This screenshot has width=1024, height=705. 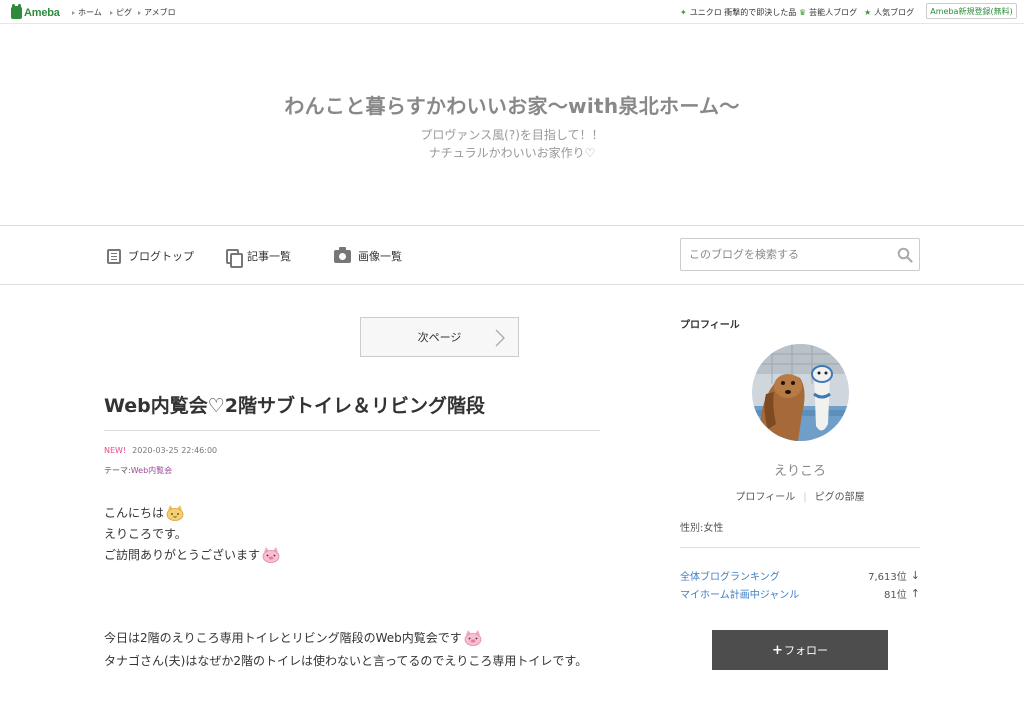 What do you see at coordinates (800, 495) in the screenshot?
I see `profile-links: プロフィール | ピグの部屋` at bounding box center [800, 495].